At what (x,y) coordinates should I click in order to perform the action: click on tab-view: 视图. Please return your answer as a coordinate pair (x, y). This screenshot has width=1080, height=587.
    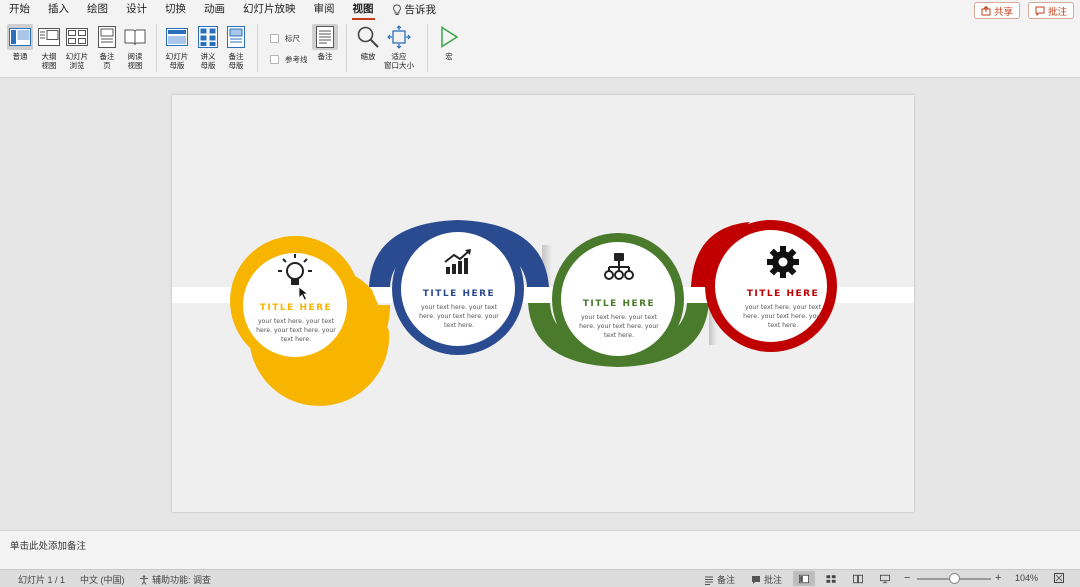
    Looking at the image, I should click on (363, 10).